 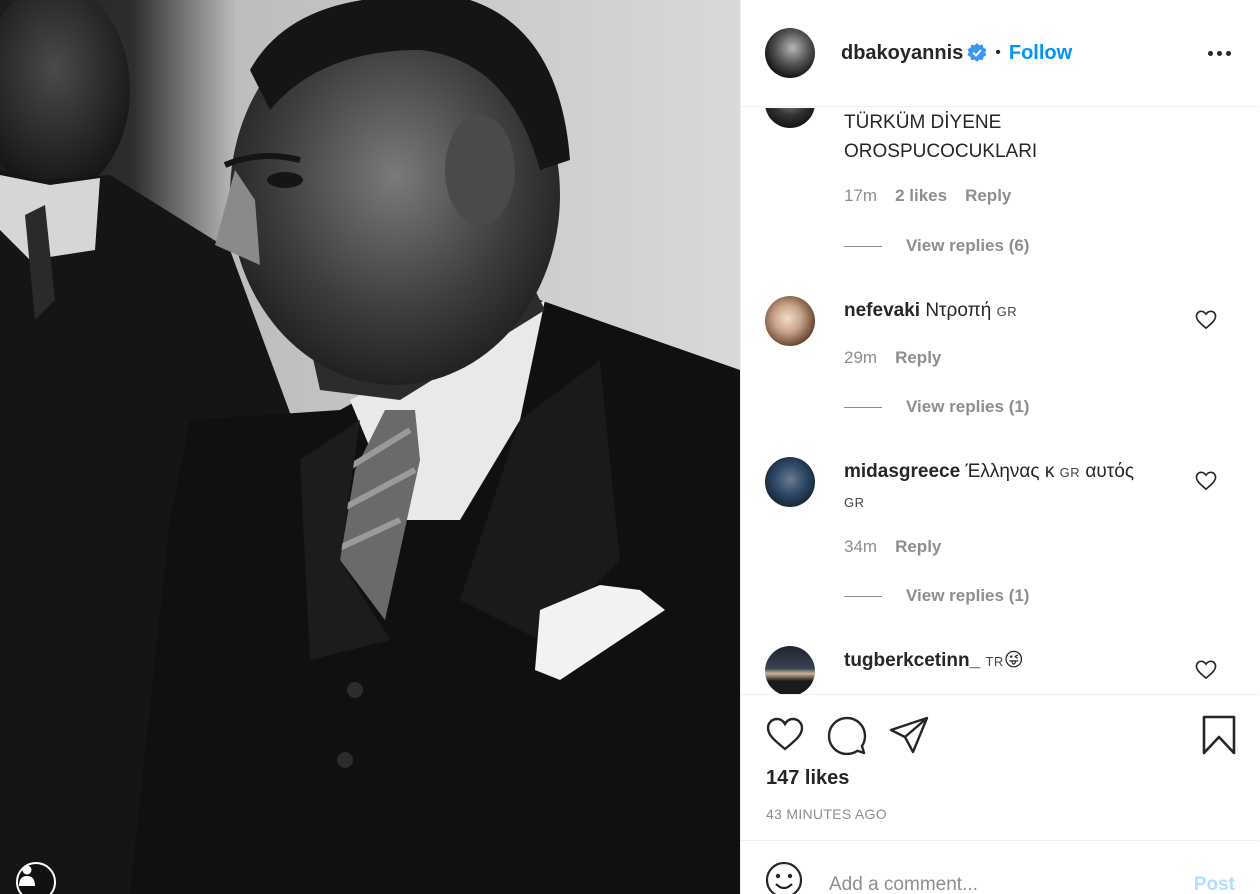 I want to click on commenter-username: midasgreece, so click(x=902, y=471).